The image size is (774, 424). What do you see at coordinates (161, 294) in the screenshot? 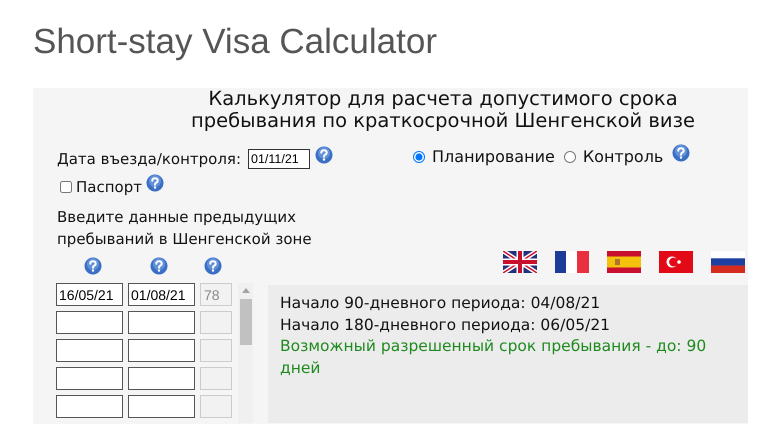
I see `exit-date-field: 01/08/21` at bounding box center [161, 294].